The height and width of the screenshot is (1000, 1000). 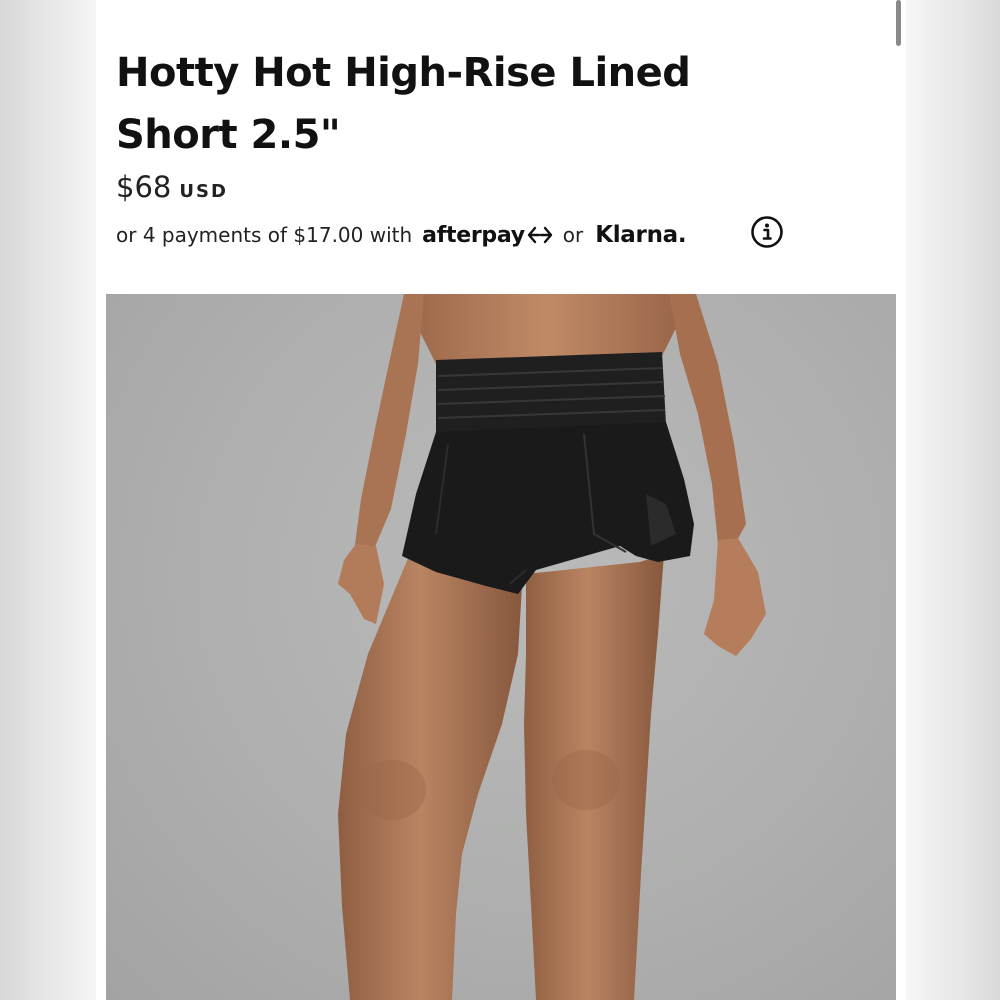 What do you see at coordinates (767, 232) in the screenshot?
I see `info-circle-icon` at bounding box center [767, 232].